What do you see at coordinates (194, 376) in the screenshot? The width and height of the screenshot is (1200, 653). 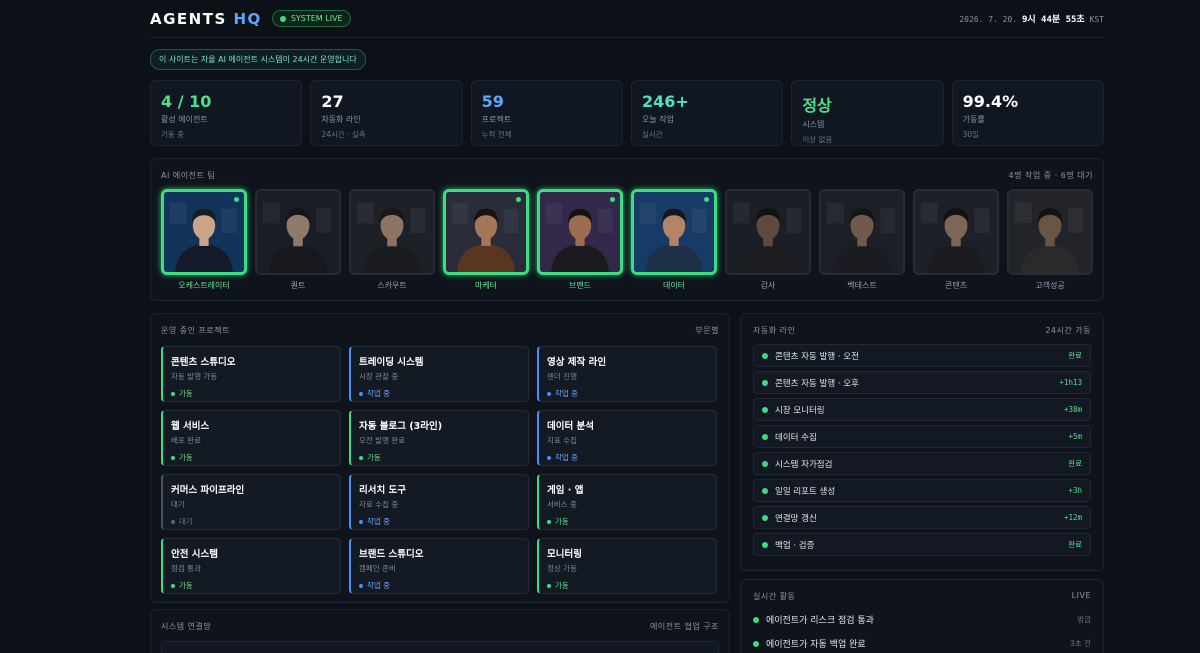 I see `project-desc: 자동 발행 가동` at bounding box center [194, 376].